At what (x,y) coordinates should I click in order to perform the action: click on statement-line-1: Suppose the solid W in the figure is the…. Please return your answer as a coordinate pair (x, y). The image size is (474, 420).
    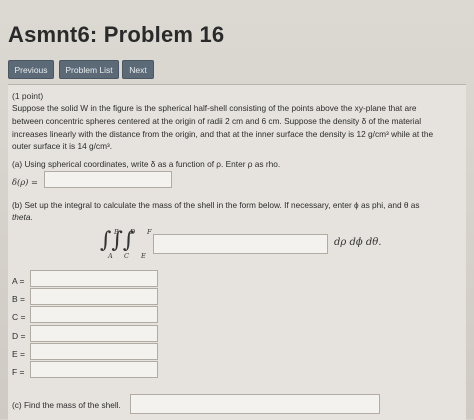
    Looking at the image, I should click on (214, 108).